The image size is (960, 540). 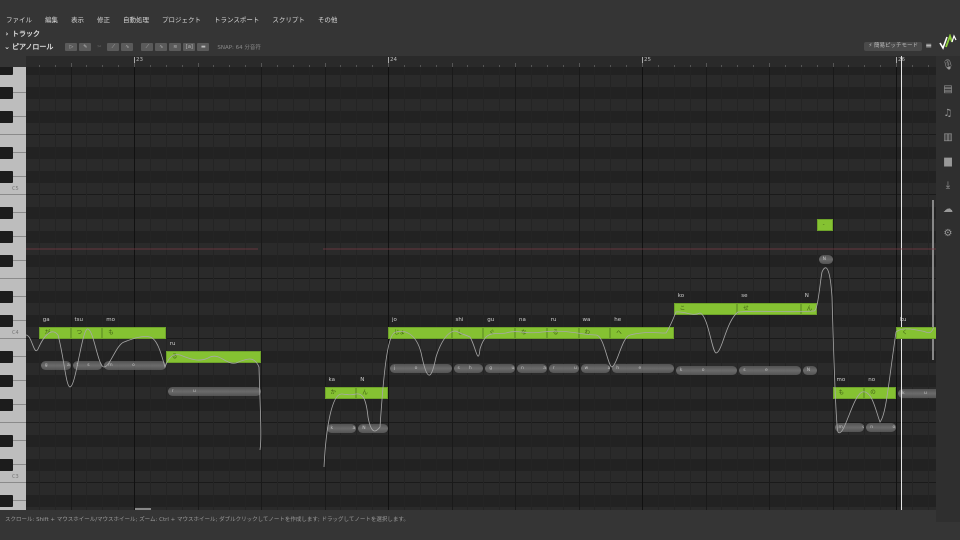 I want to click on menu-item: ファイル, so click(x=19, y=21).